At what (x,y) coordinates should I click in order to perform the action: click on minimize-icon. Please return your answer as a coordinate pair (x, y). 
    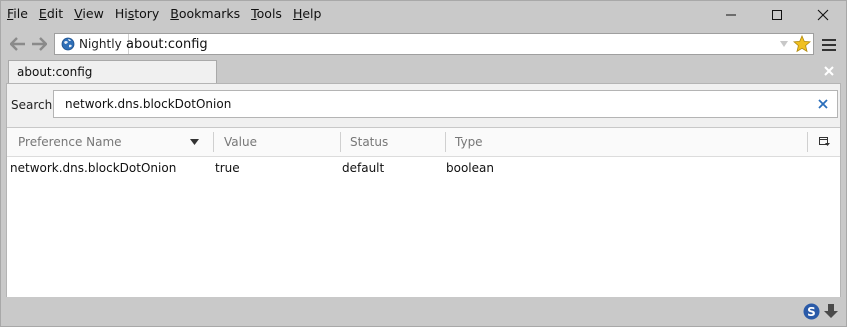
    Looking at the image, I should click on (731, 15).